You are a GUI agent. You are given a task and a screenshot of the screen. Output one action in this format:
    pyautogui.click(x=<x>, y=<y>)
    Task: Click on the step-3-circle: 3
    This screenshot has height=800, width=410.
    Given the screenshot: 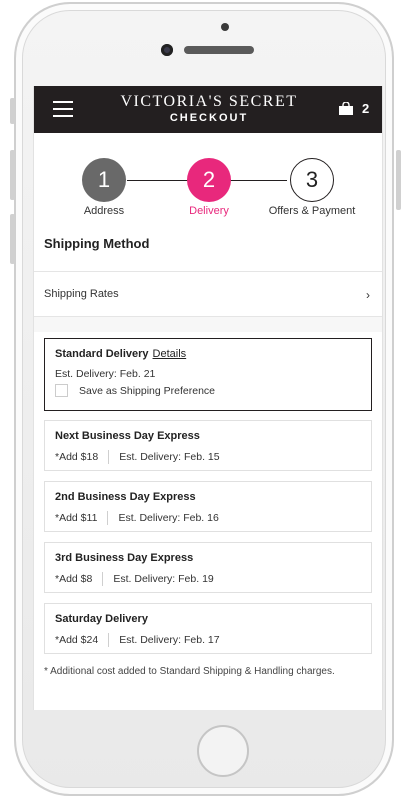 What is the action you would take?
    pyautogui.click(x=312, y=180)
    